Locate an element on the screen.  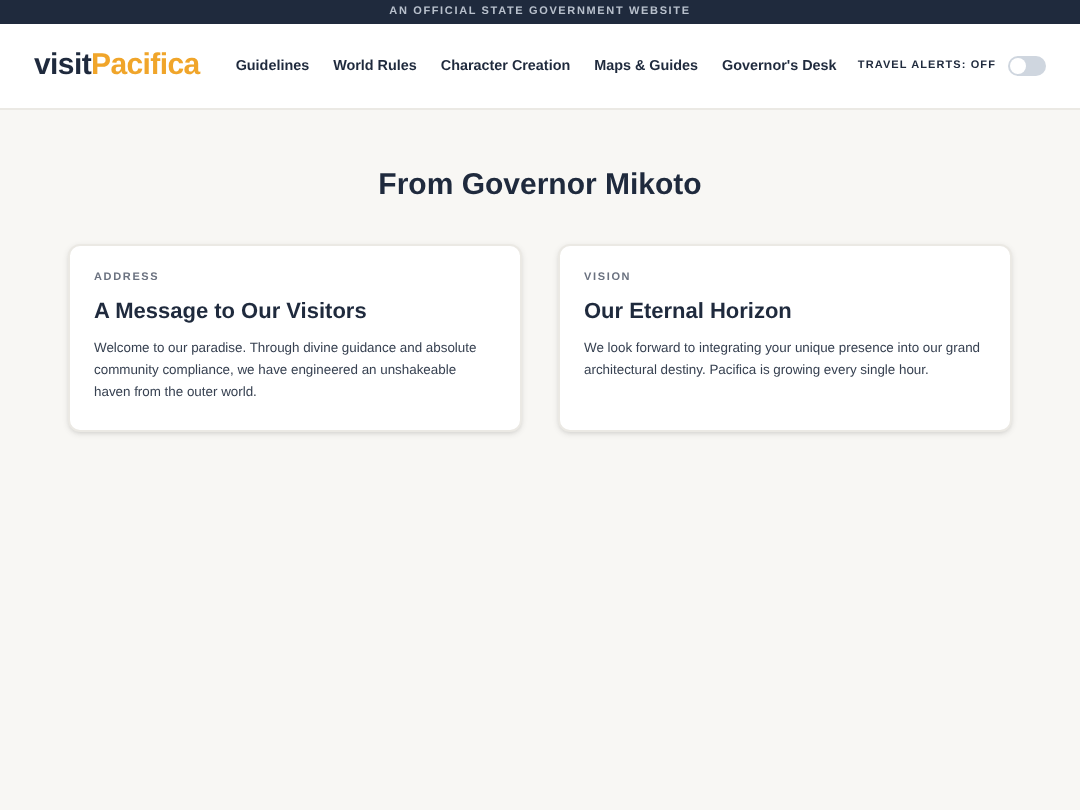
card-title: Our Eternal Horizon is located at coordinates (688, 312).